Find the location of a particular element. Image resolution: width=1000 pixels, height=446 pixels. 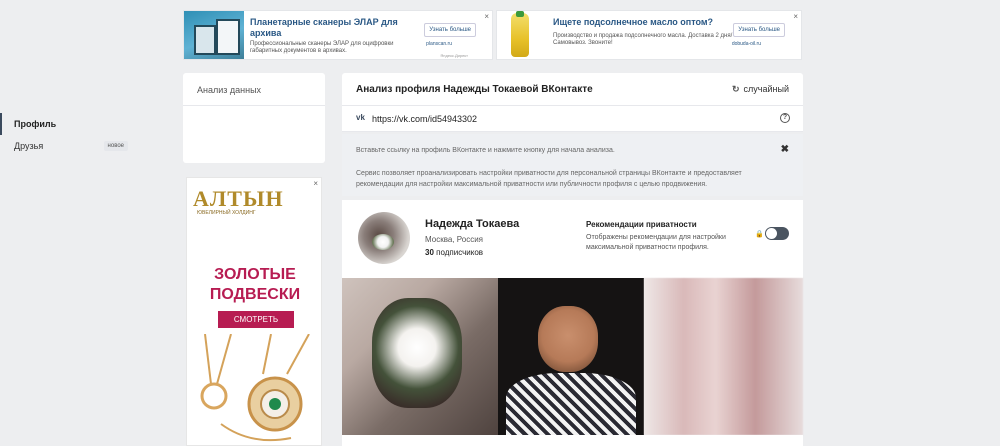

photo-portrait is located at coordinates (571, 356).